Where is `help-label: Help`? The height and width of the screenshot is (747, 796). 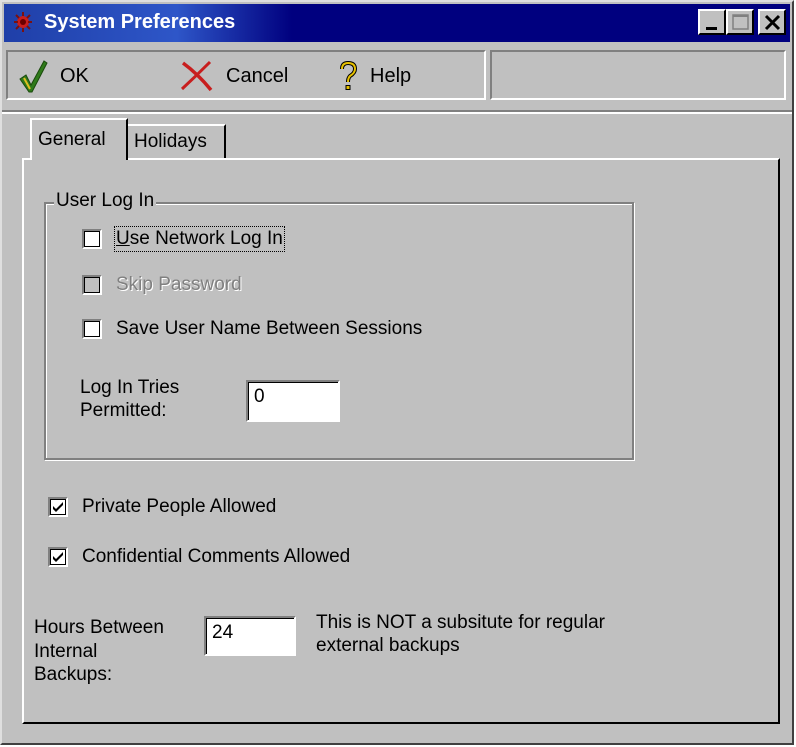 help-label: Help is located at coordinates (391, 75).